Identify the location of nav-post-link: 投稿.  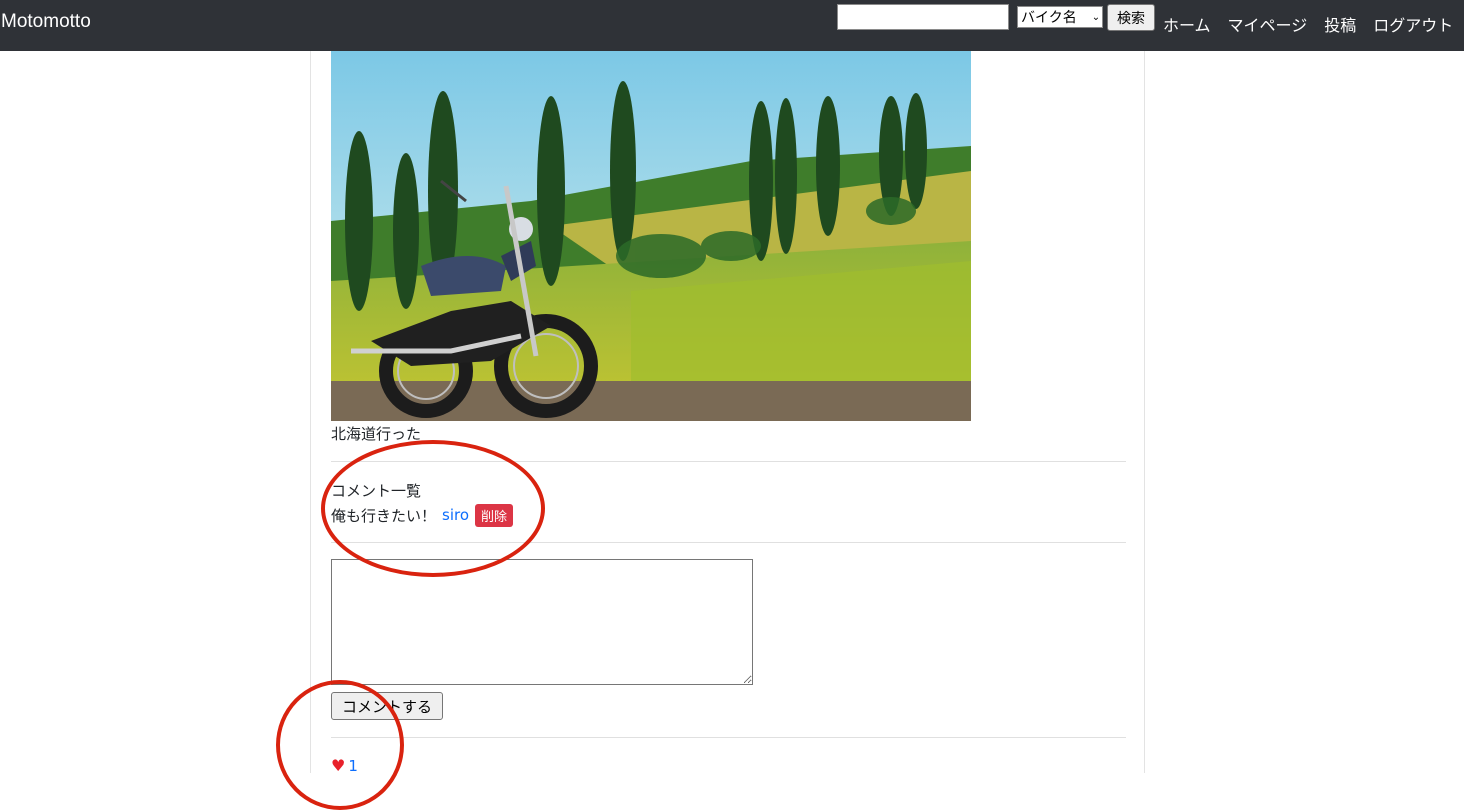
(1340, 24).